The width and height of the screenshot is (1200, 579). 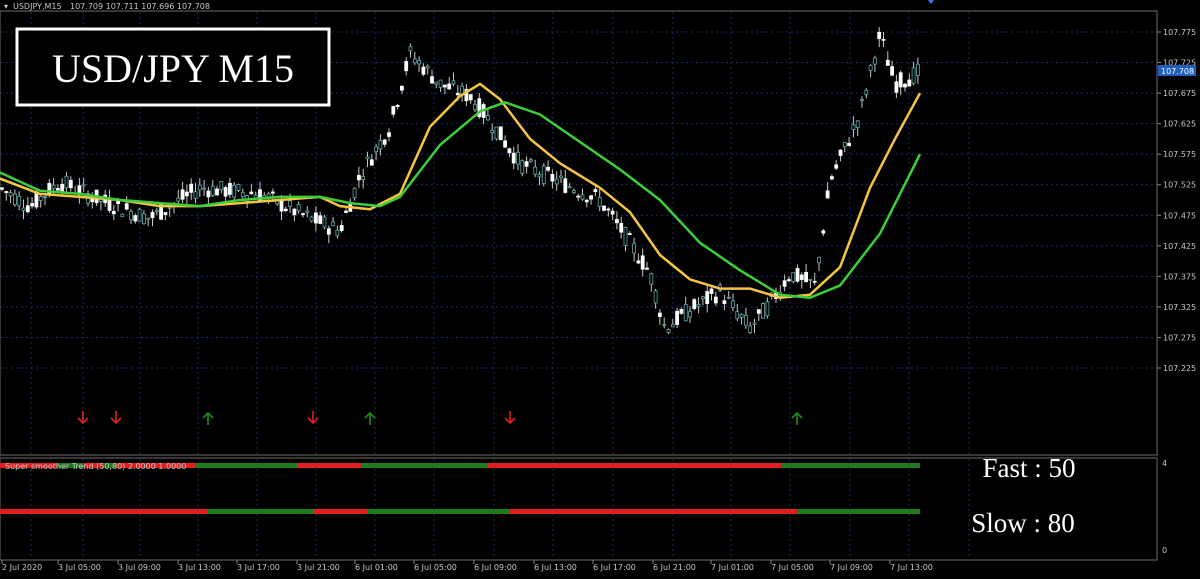 What do you see at coordinates (851, 567) in the screenshot?
I see `time-label: 7 Jul 09:00` at bounding box center [851, 567].